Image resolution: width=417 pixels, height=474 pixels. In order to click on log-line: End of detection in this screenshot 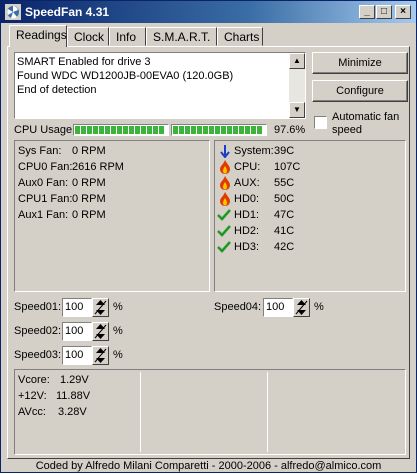, I will do `click(57, 90)`.